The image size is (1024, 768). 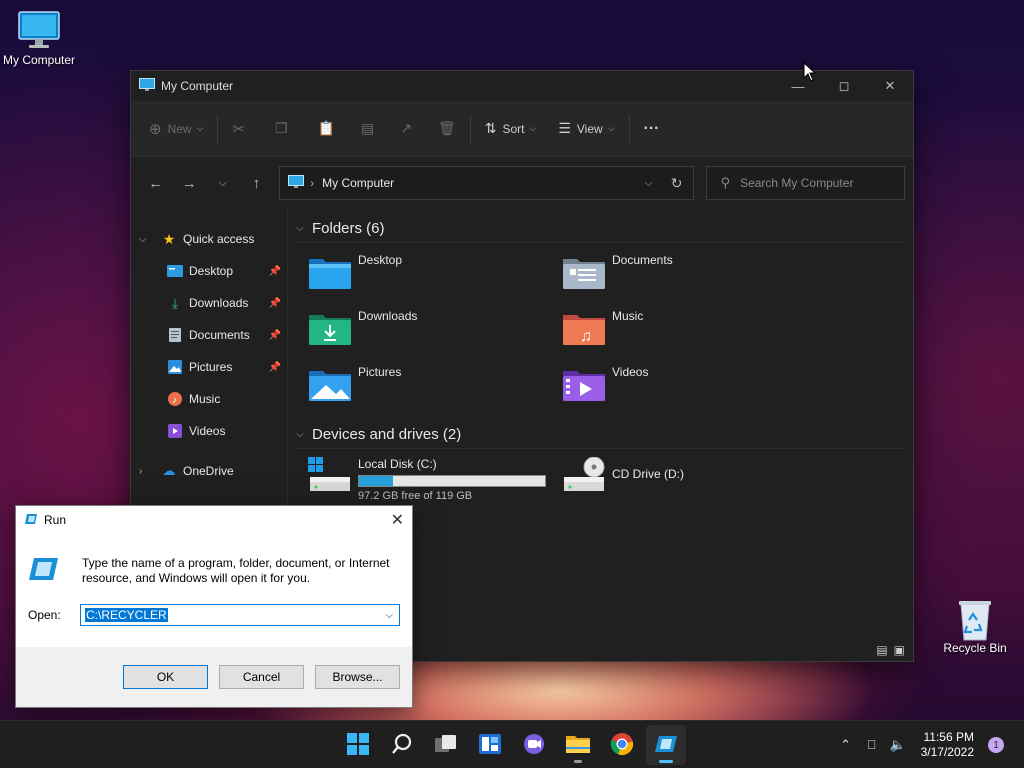 I want to click on up-button: ↑, so click(x=257, y=183).